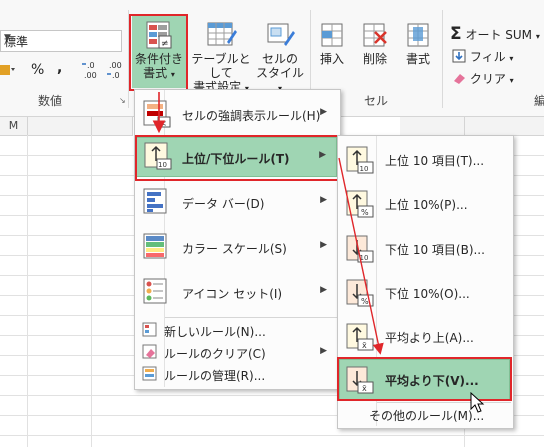 This screenshot has width=544, height=447. I want to click on mouse-cursor-icon, so click(477, 402).